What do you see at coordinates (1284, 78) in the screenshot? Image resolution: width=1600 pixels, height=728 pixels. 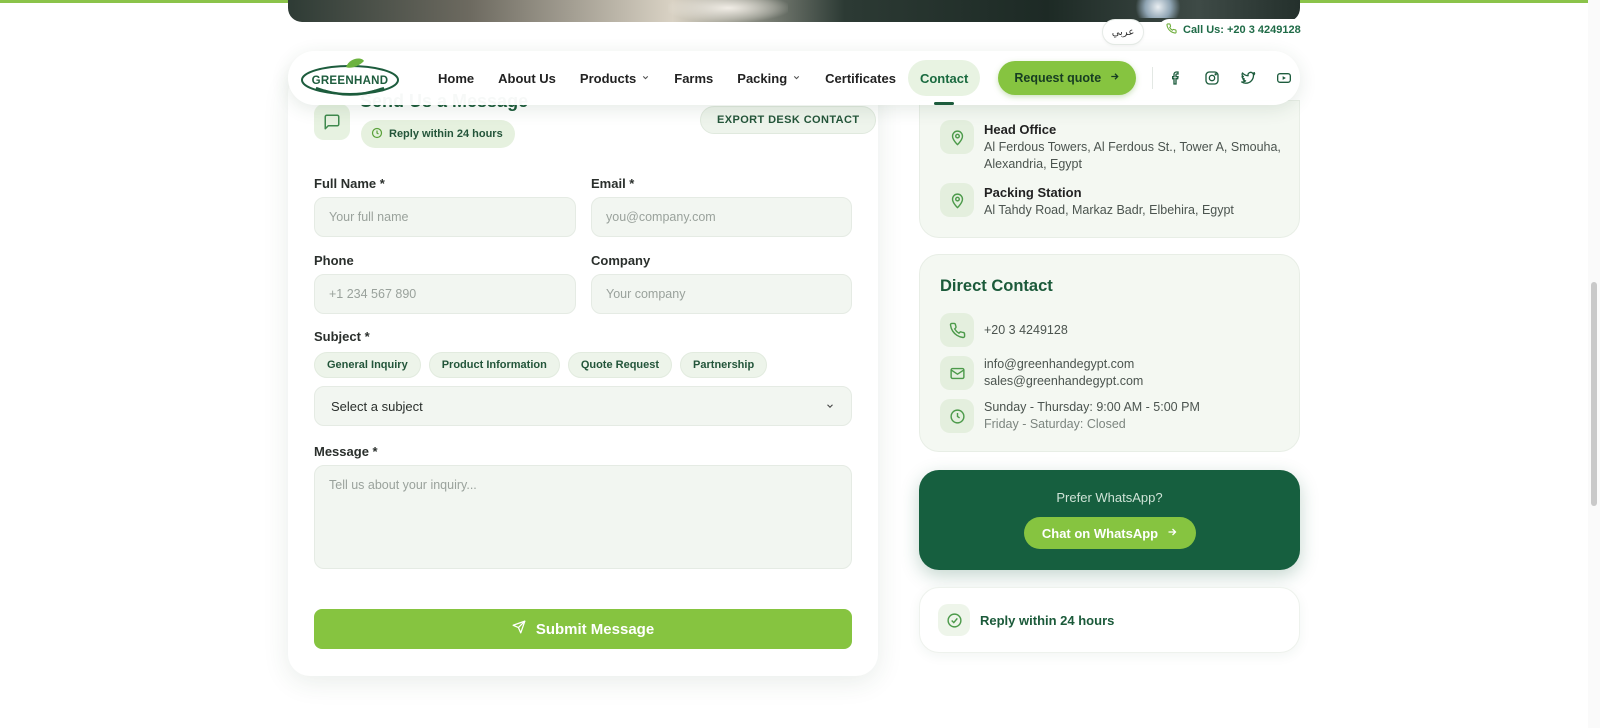 I see `youtube-icon` at bounding box center [1284, 78].